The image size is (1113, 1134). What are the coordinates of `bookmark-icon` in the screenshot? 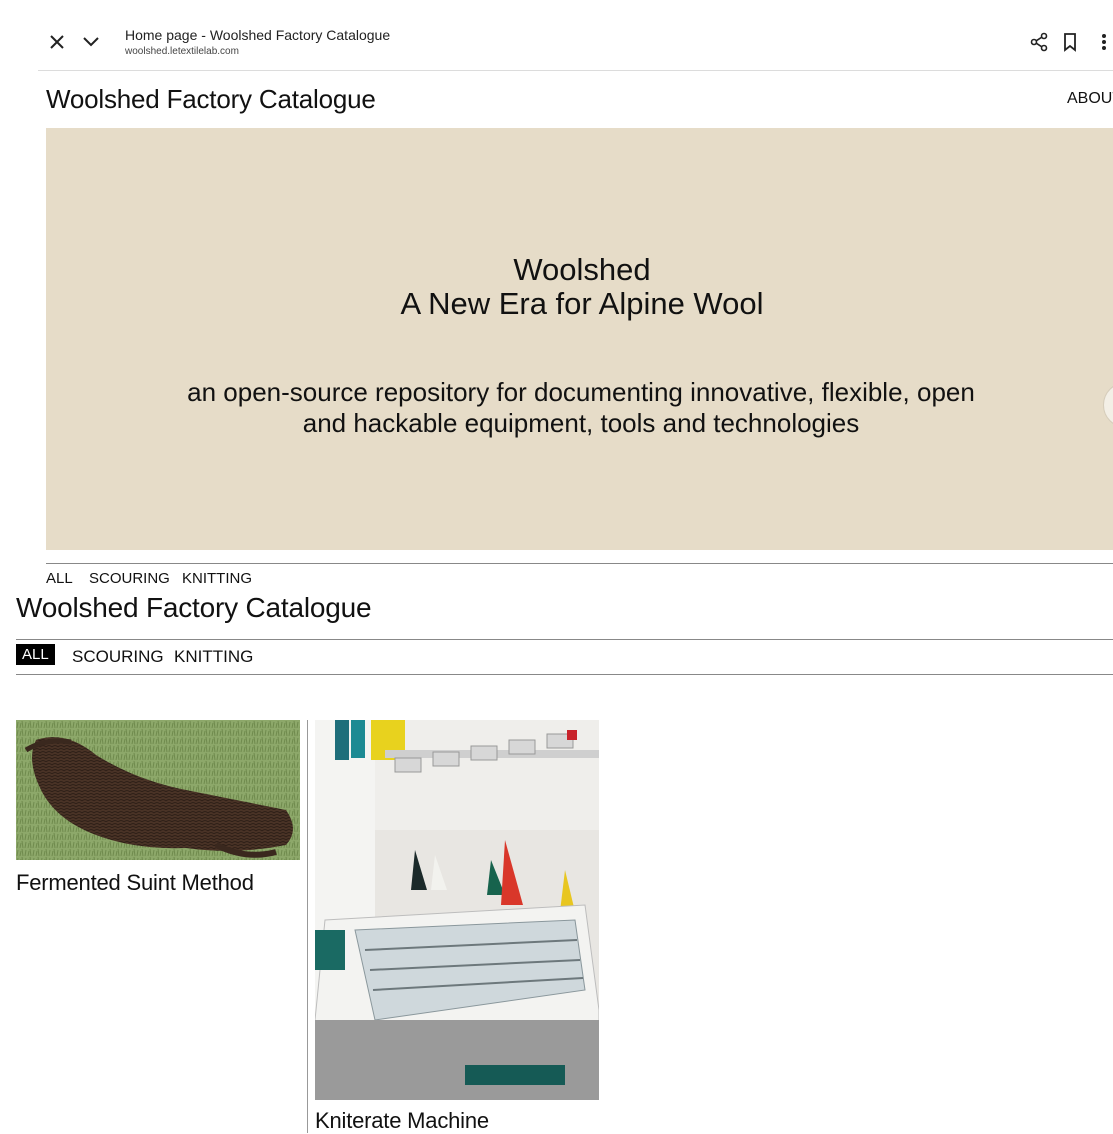 It's located at (1070, 42).